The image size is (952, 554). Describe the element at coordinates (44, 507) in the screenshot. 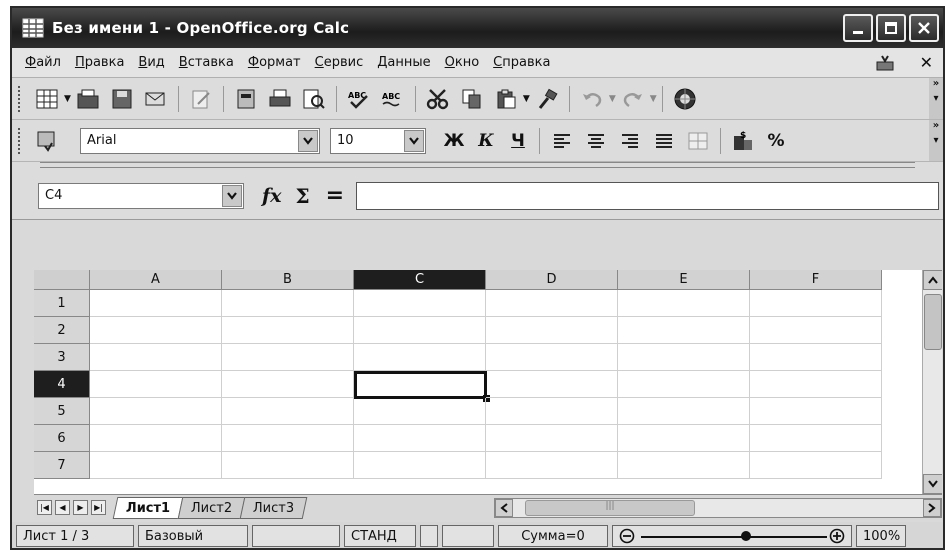

I see `first-sheet-button: |◀` at that location.